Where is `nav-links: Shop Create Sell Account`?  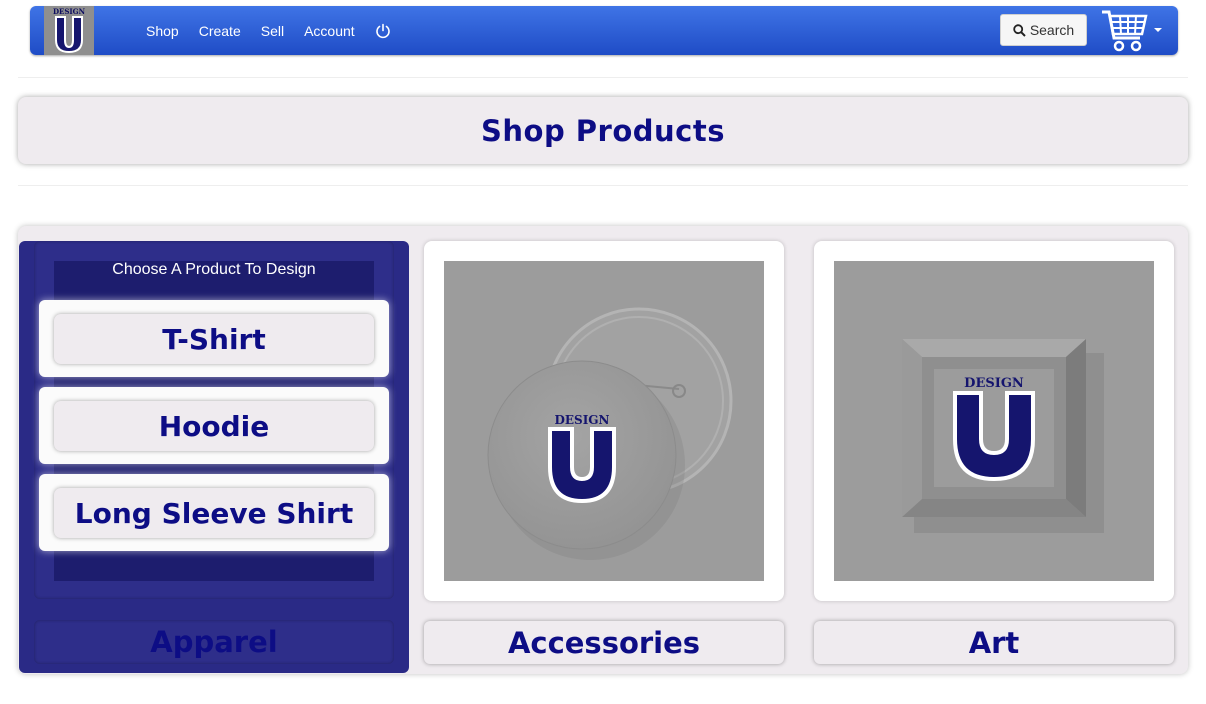 nav-links: Shop Create Sell Account is located at coordinates (268, 30).